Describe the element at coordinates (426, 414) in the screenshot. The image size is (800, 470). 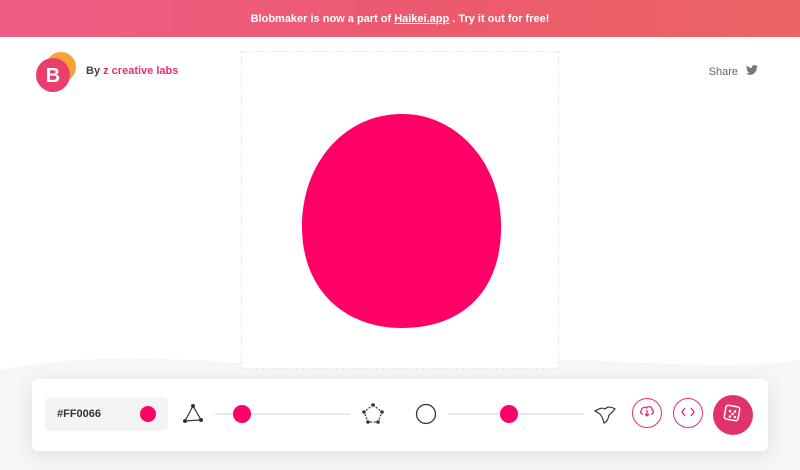
I see `circle-icon` at that location.